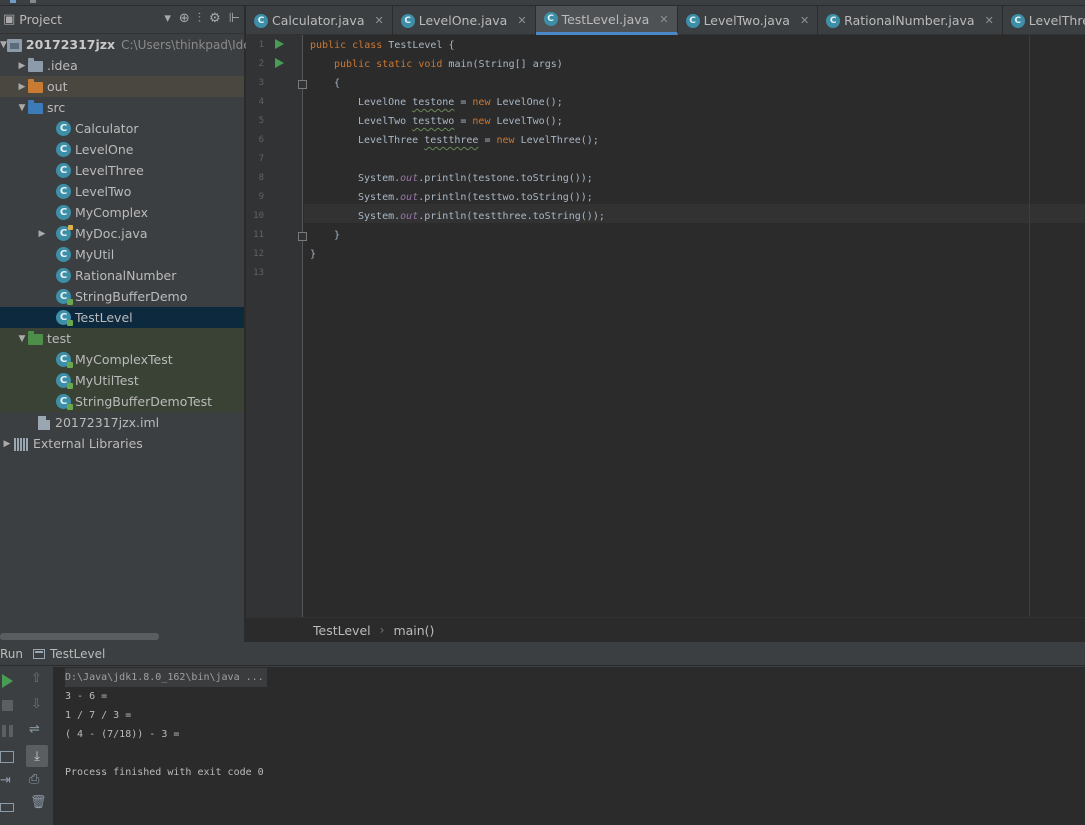  What do you see at coordinates (7, 705) in the screenshot?
I see `stop-icon` at bounding box center [7, 705].